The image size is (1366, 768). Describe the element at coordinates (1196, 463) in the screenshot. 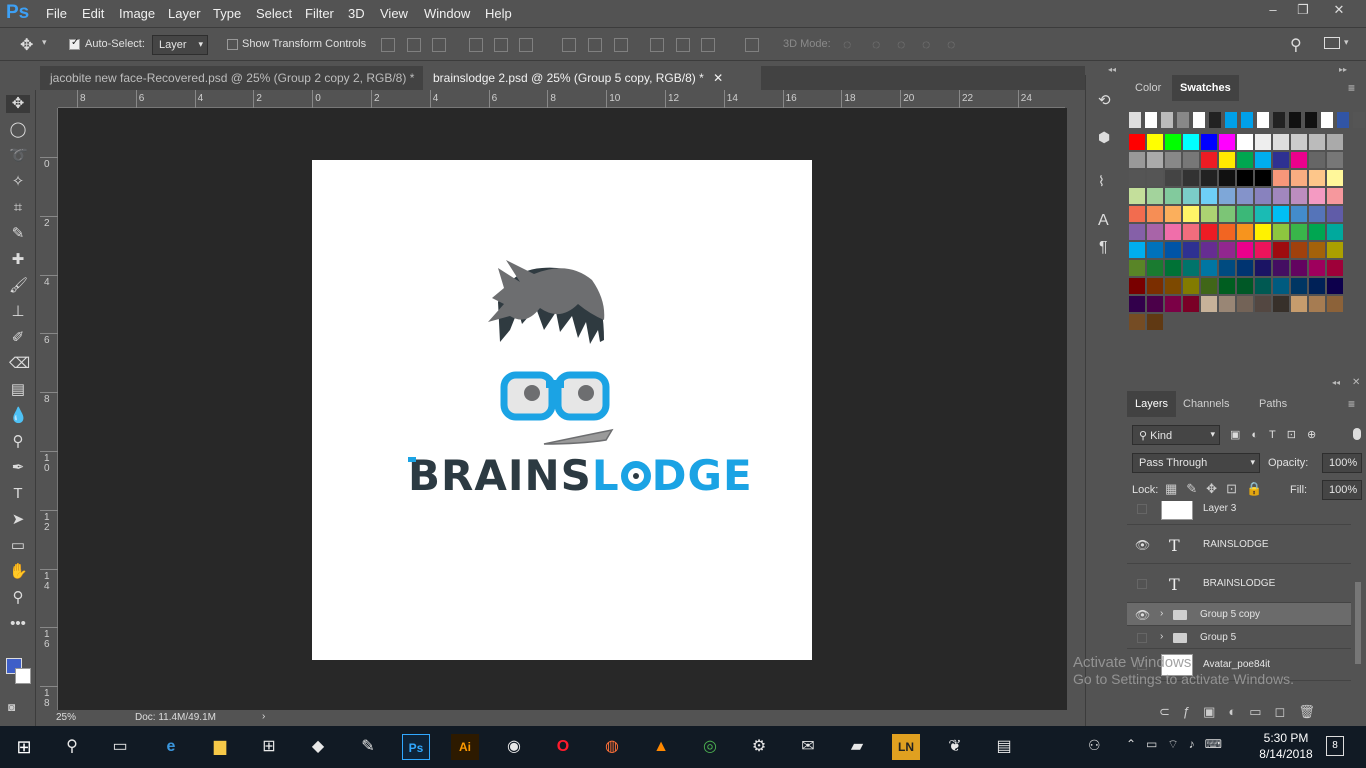

I see `blend-mode-dropdown: Pass Through ▾` at that location.